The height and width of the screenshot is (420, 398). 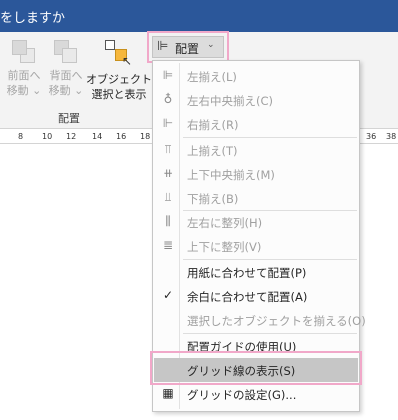 I want to click on arrange-group-label: 配置, so click(x=69, y=118).